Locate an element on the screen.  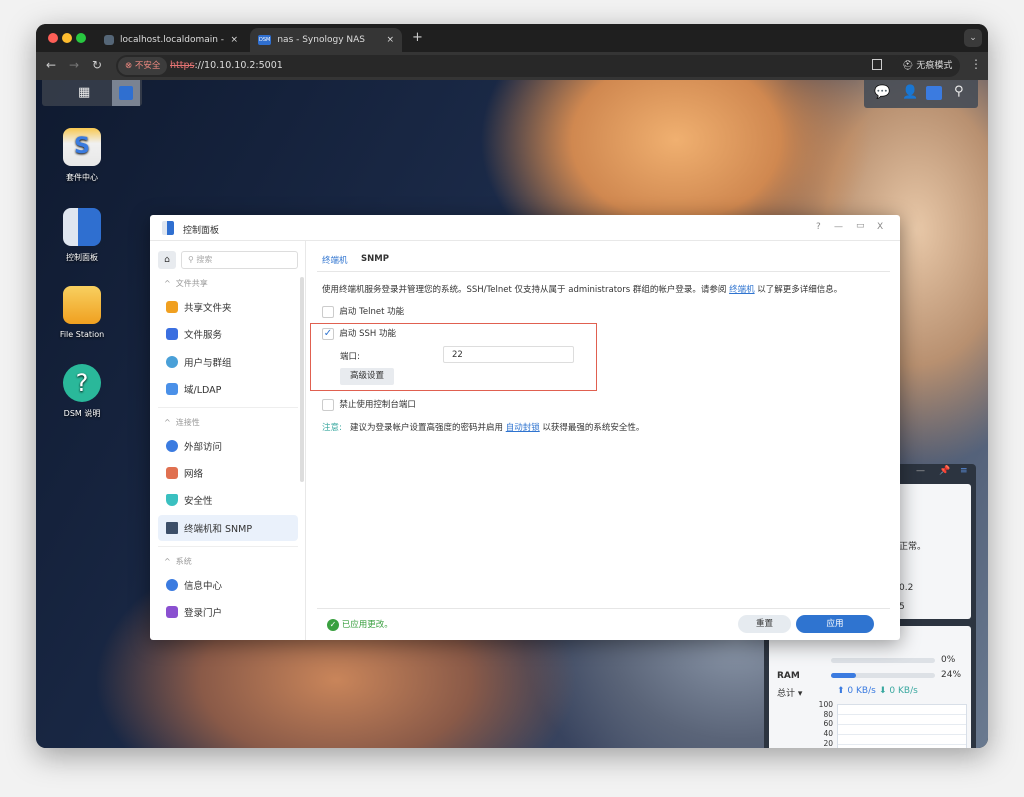
dsm-favicon: DSM is located at coordinates (265, 40).